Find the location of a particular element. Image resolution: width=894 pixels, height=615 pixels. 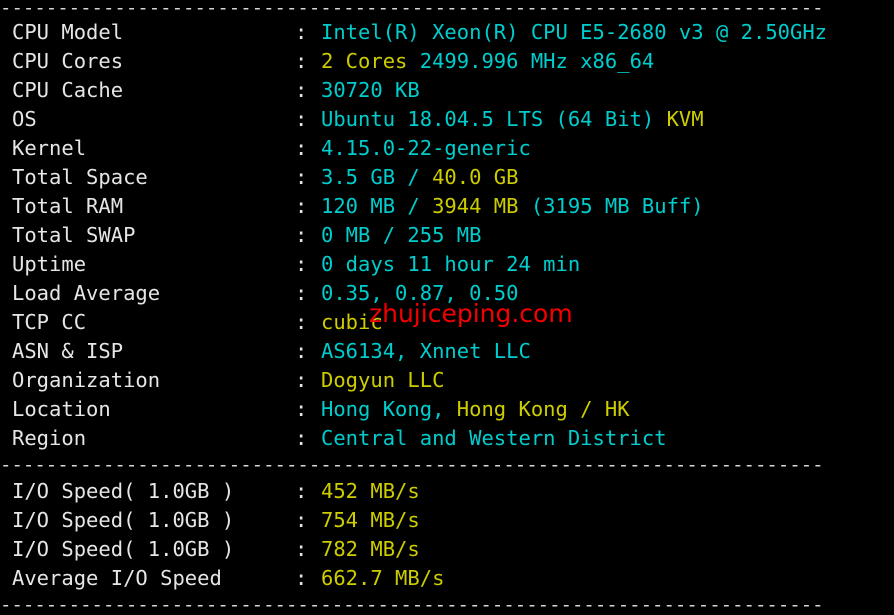

system-info-value-segment: cubic is located at coordinates (352, 322).